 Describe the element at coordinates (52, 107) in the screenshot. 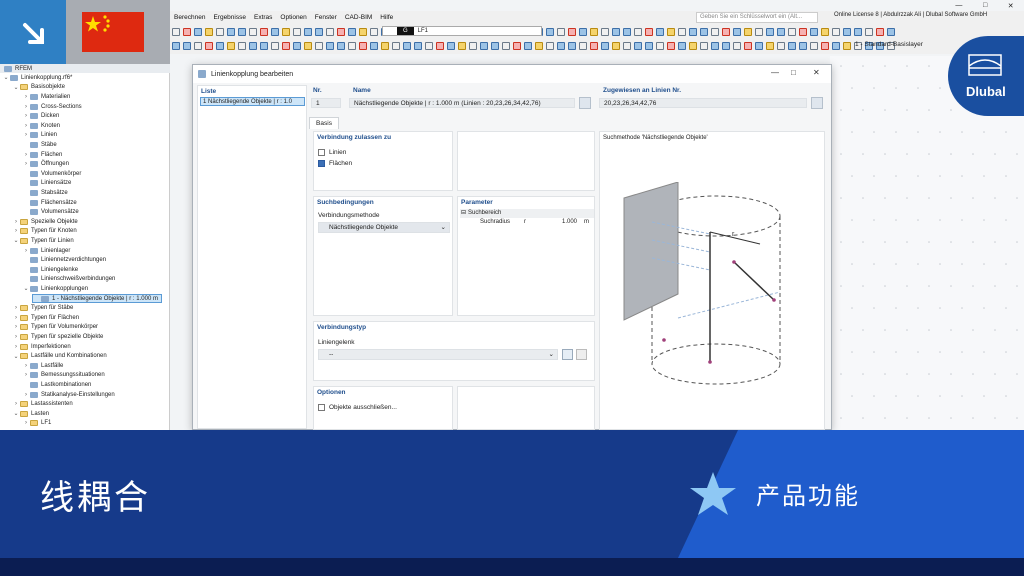

I see `tree-item: › Cross-Sections` at that location.